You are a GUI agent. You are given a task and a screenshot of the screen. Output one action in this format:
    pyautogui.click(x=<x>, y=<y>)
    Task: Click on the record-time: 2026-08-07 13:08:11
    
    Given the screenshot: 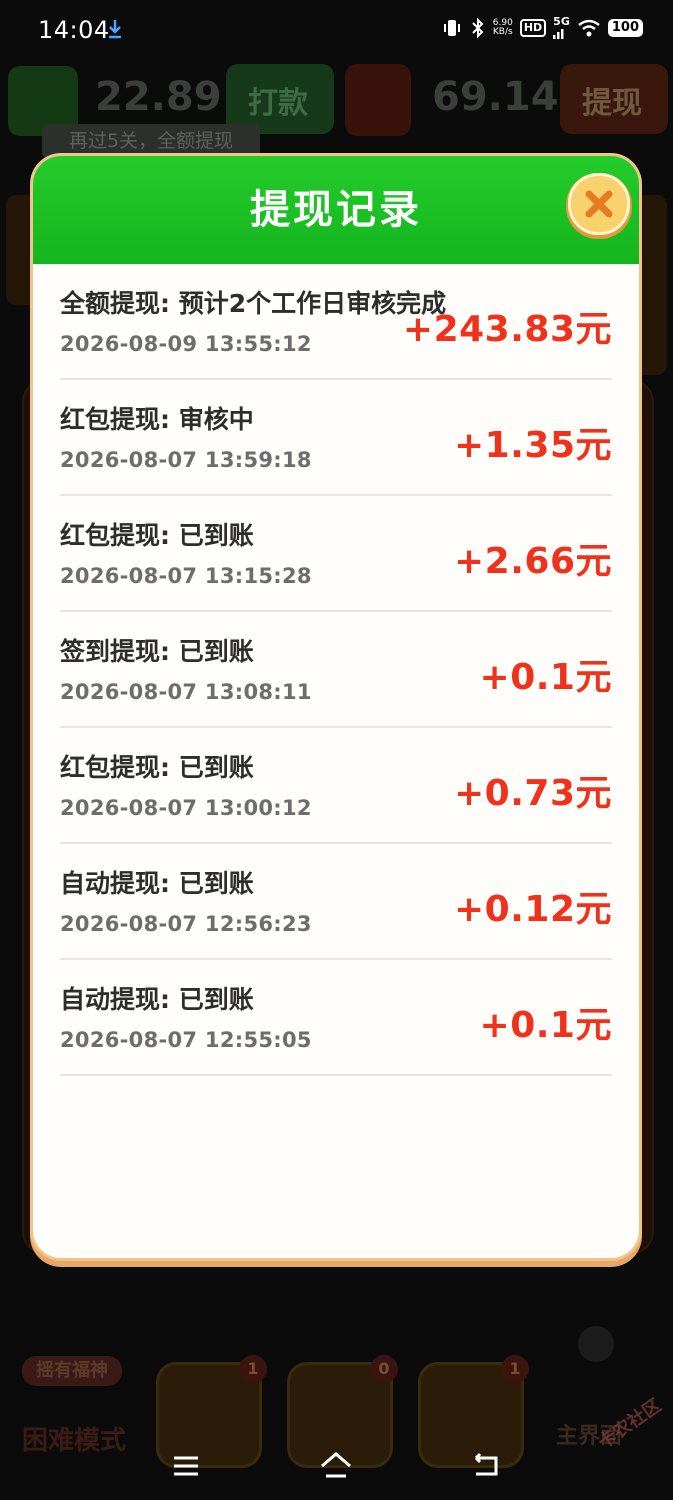 What is the action you would take?
    pyautogui.click(x=186, y=692)
    